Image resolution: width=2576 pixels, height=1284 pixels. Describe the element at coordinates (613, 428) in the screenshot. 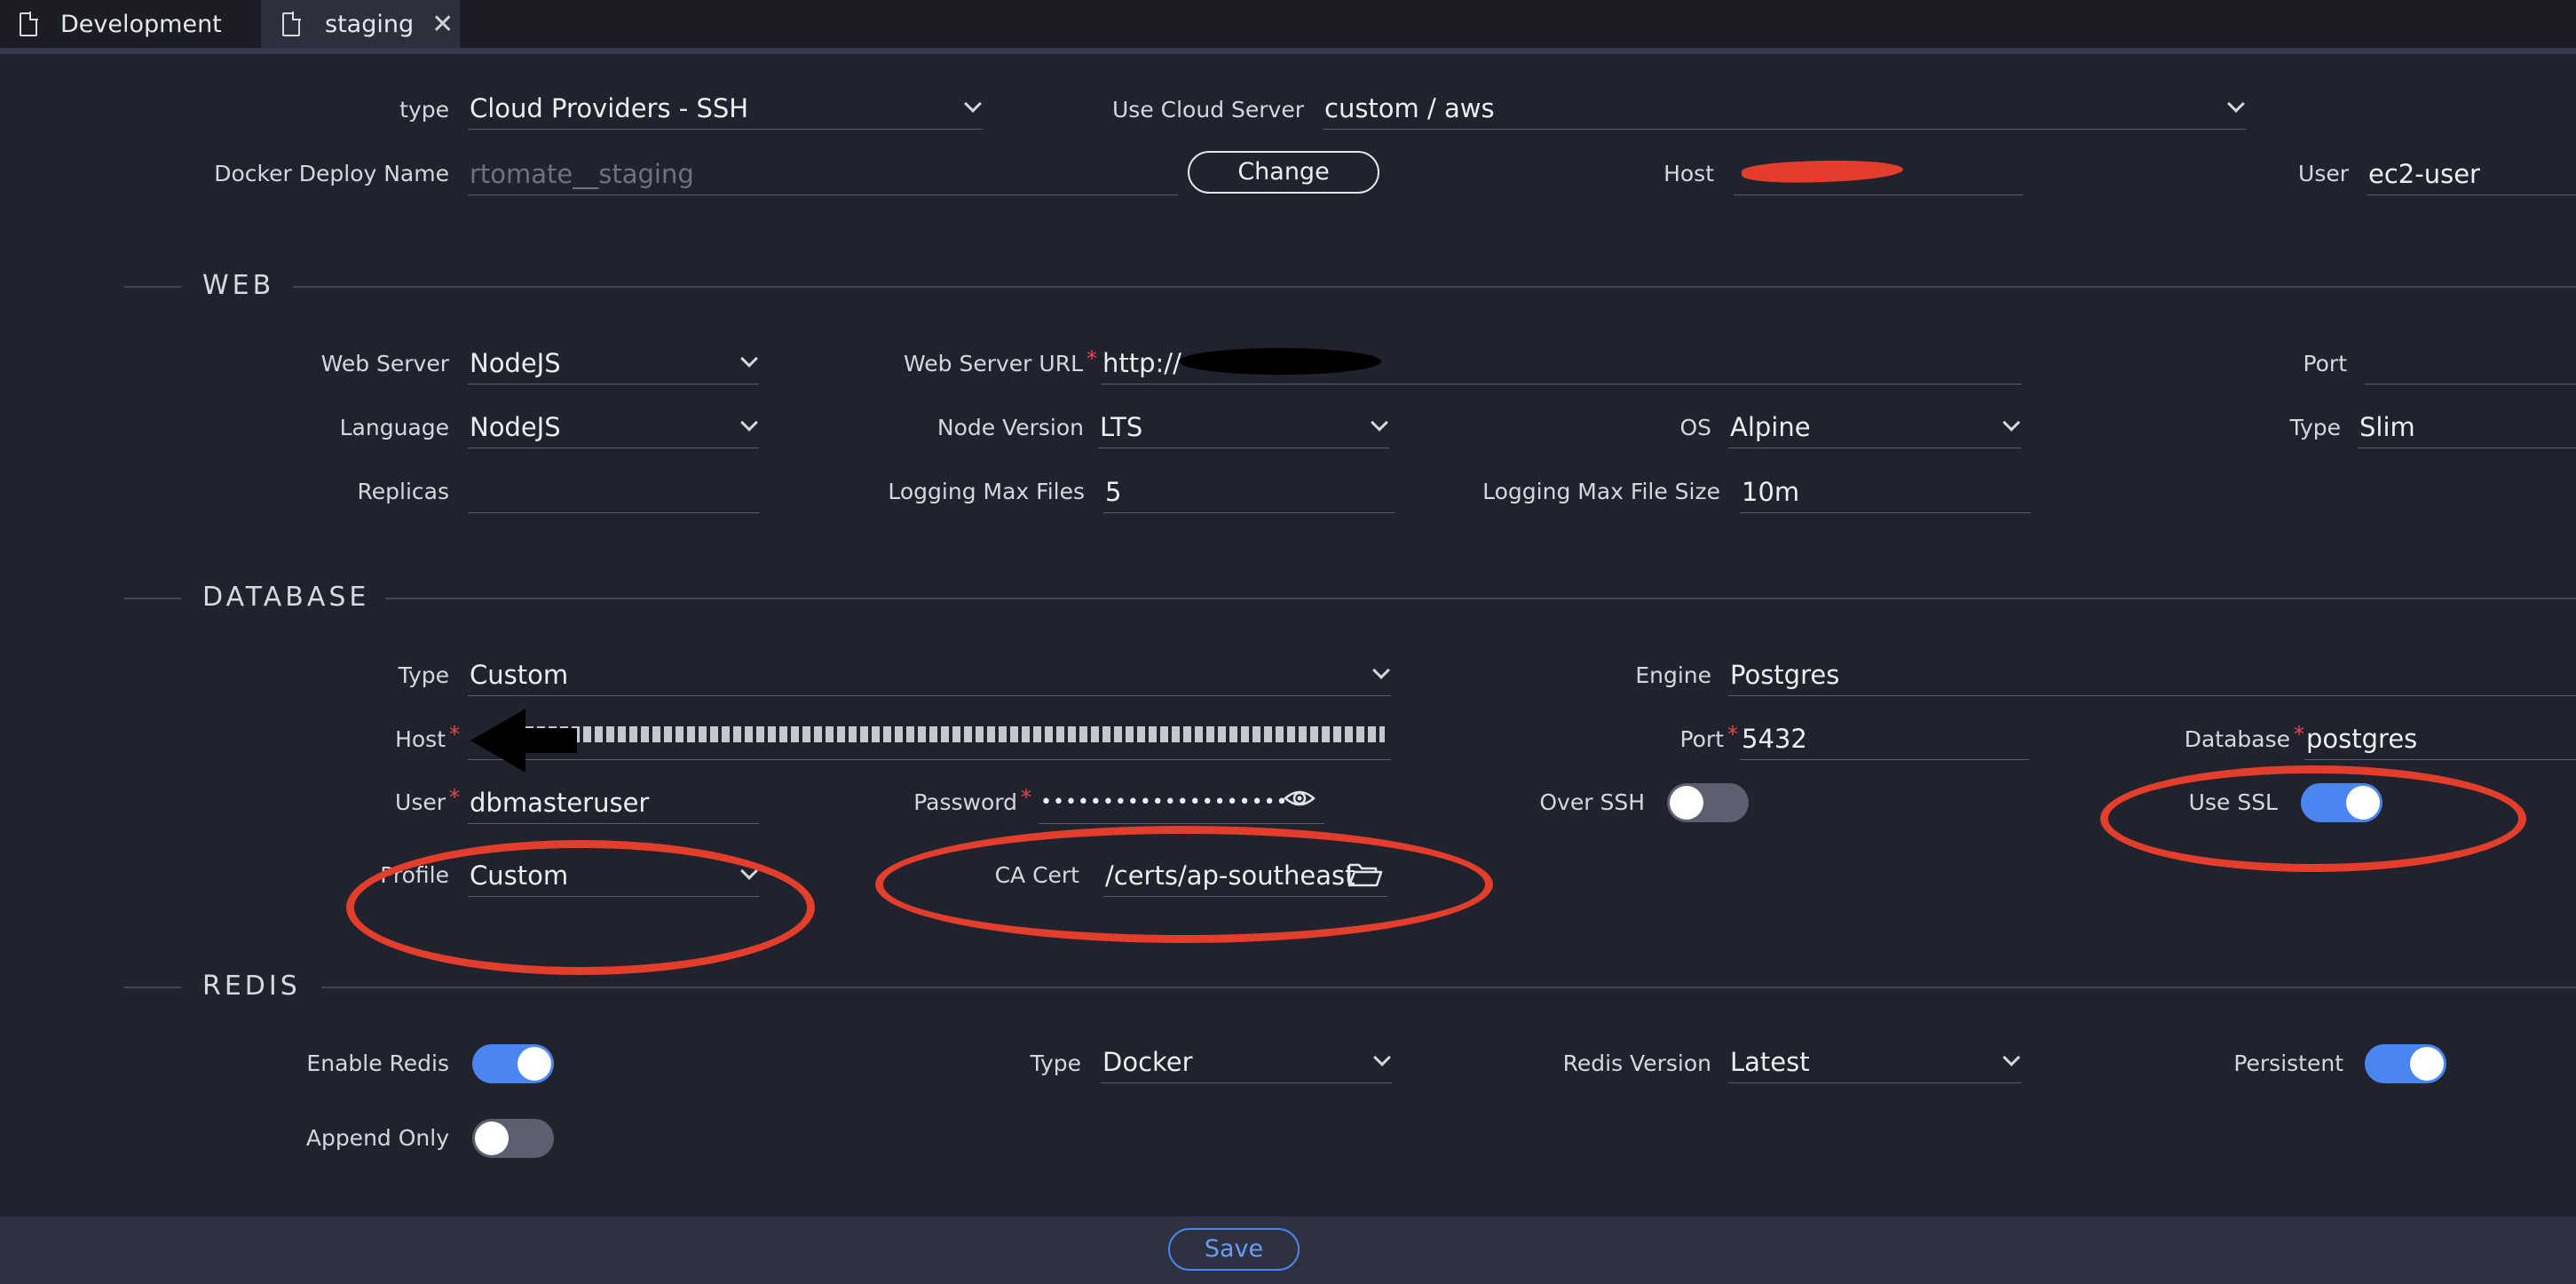

I see `language-select: NodeJS` at that location.